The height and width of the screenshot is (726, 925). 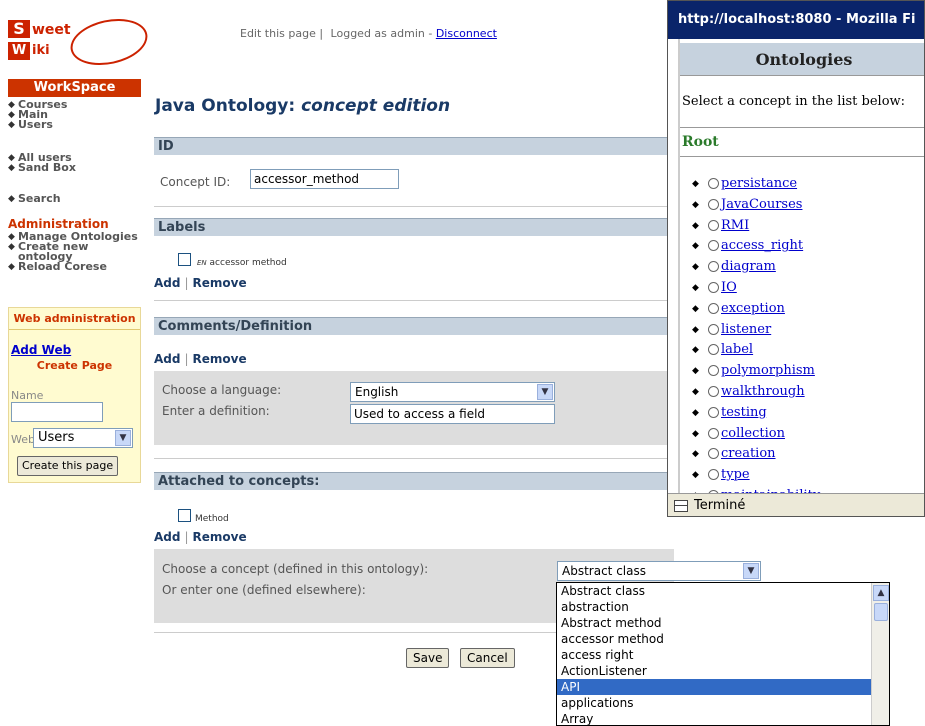 I want to click on concept-link: access_right, so click(x=762, y=245).